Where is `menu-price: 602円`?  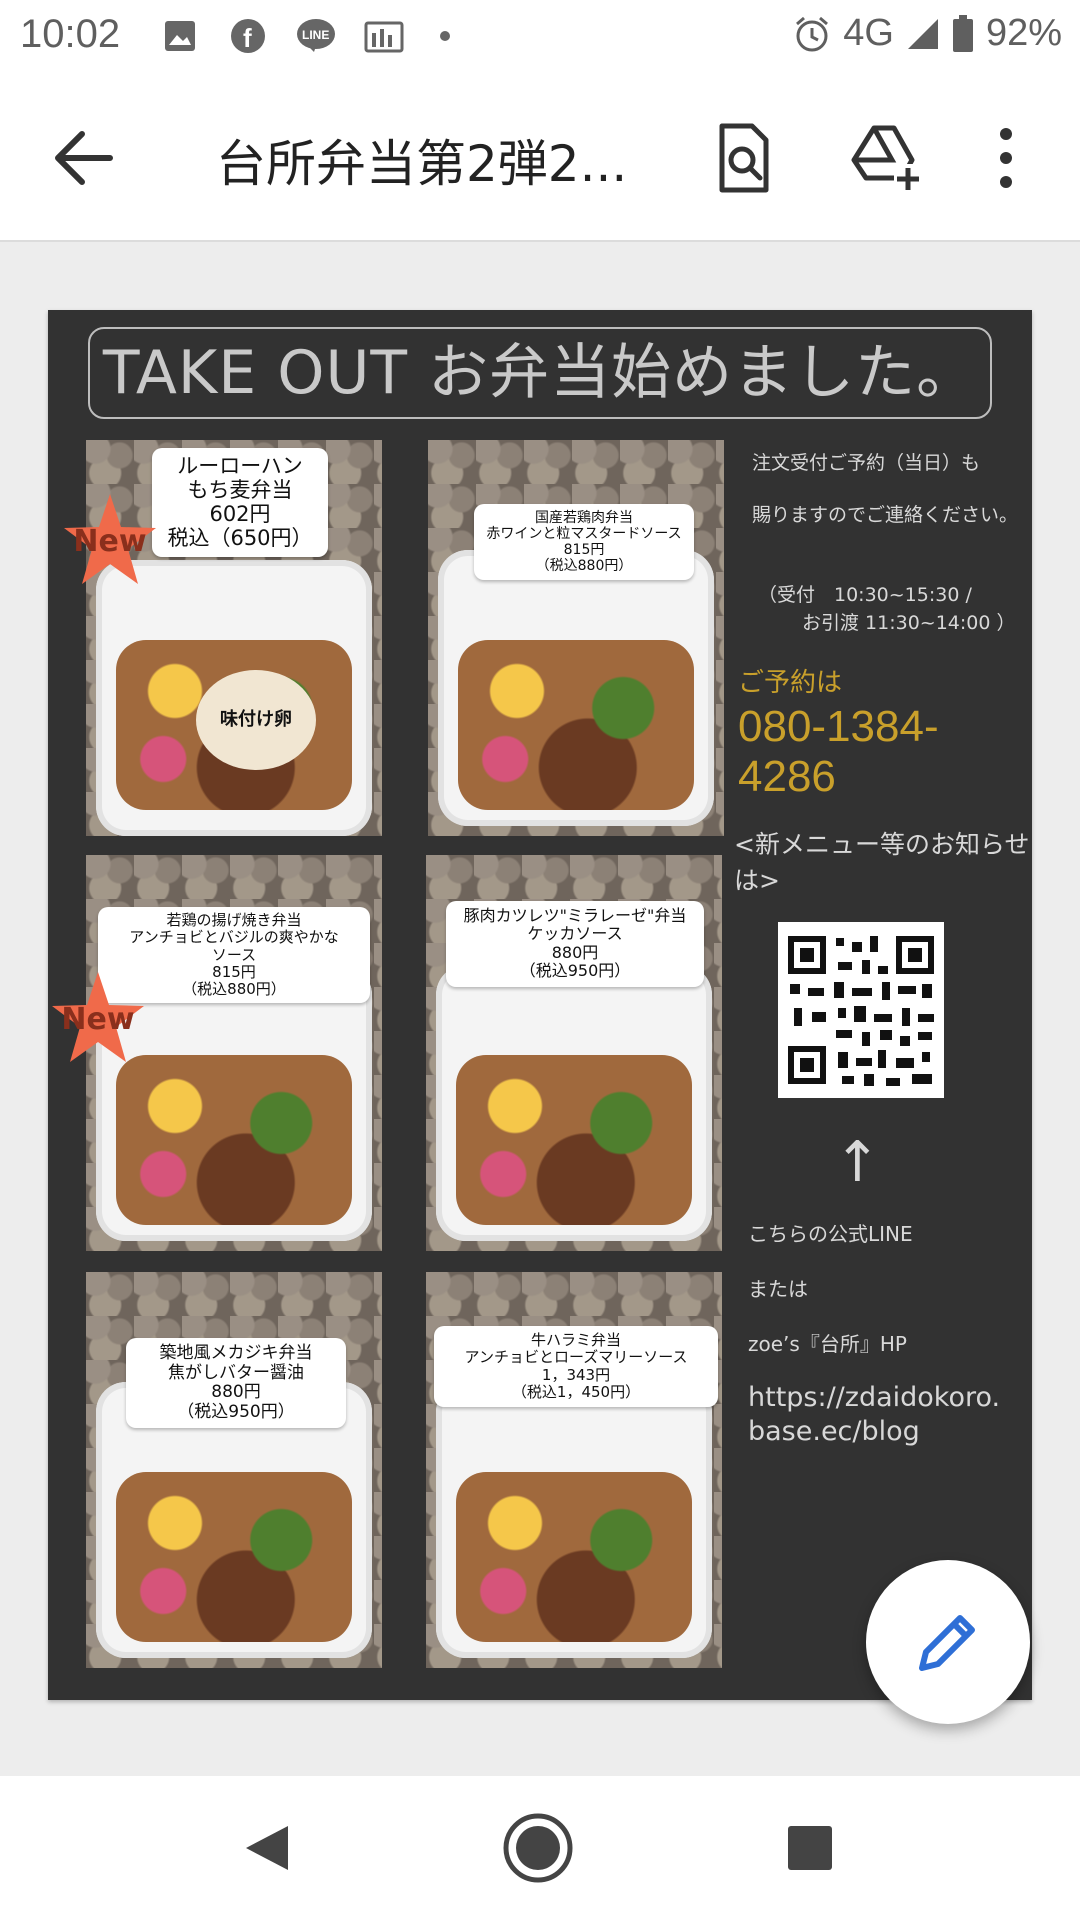 menu-price: 602円 is located at coordinates (240, 514).